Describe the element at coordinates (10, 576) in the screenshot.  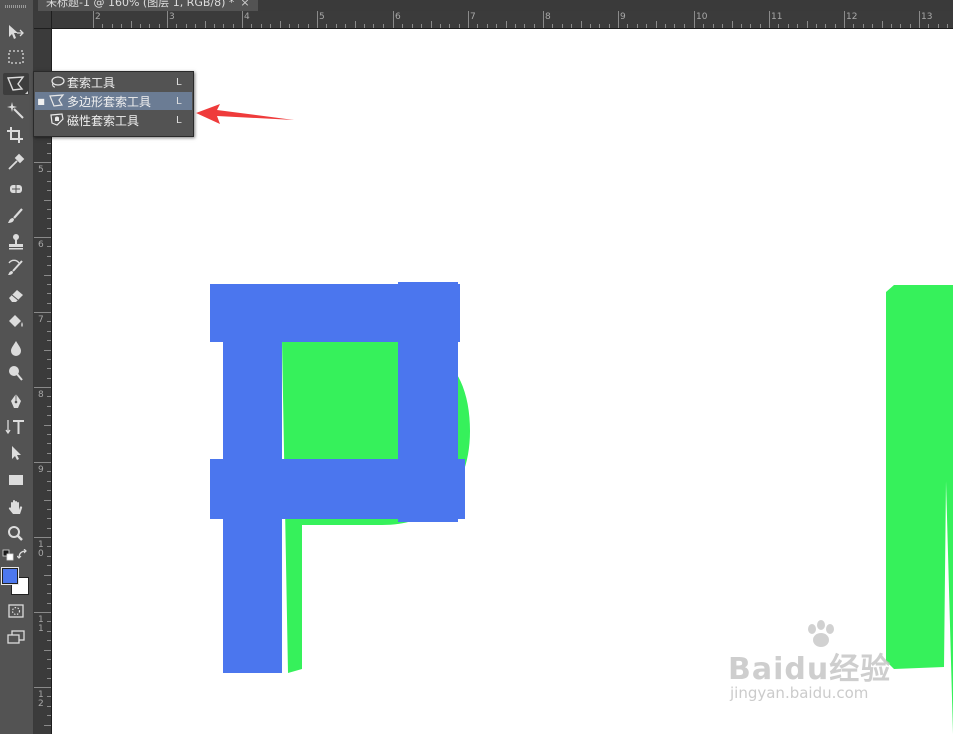
I see `foreground-color-swatch` at that location.